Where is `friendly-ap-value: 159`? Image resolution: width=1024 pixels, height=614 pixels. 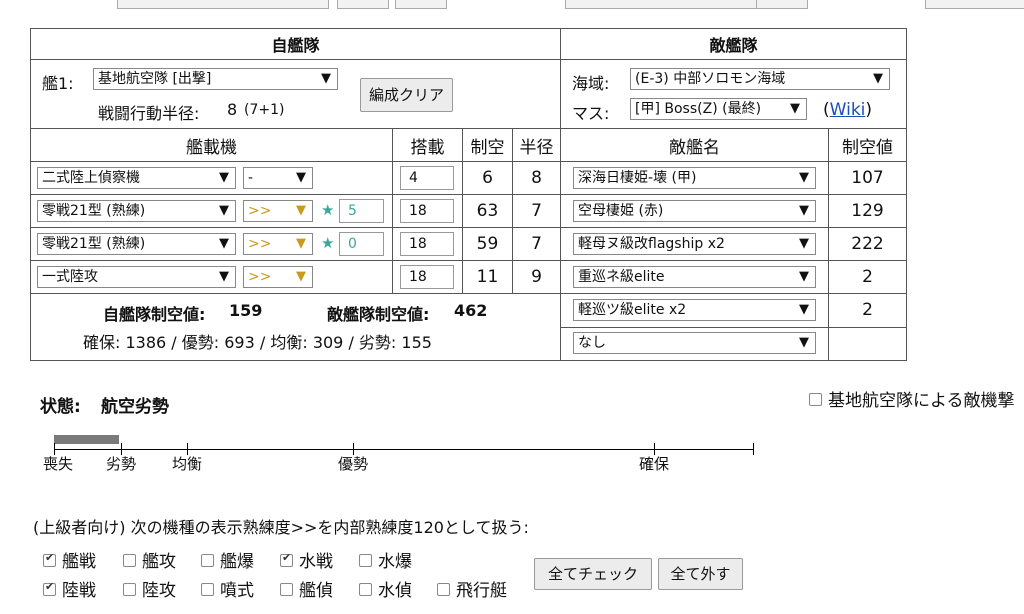 friendly-ap-value: 159 is located at coordinates (246, 310).